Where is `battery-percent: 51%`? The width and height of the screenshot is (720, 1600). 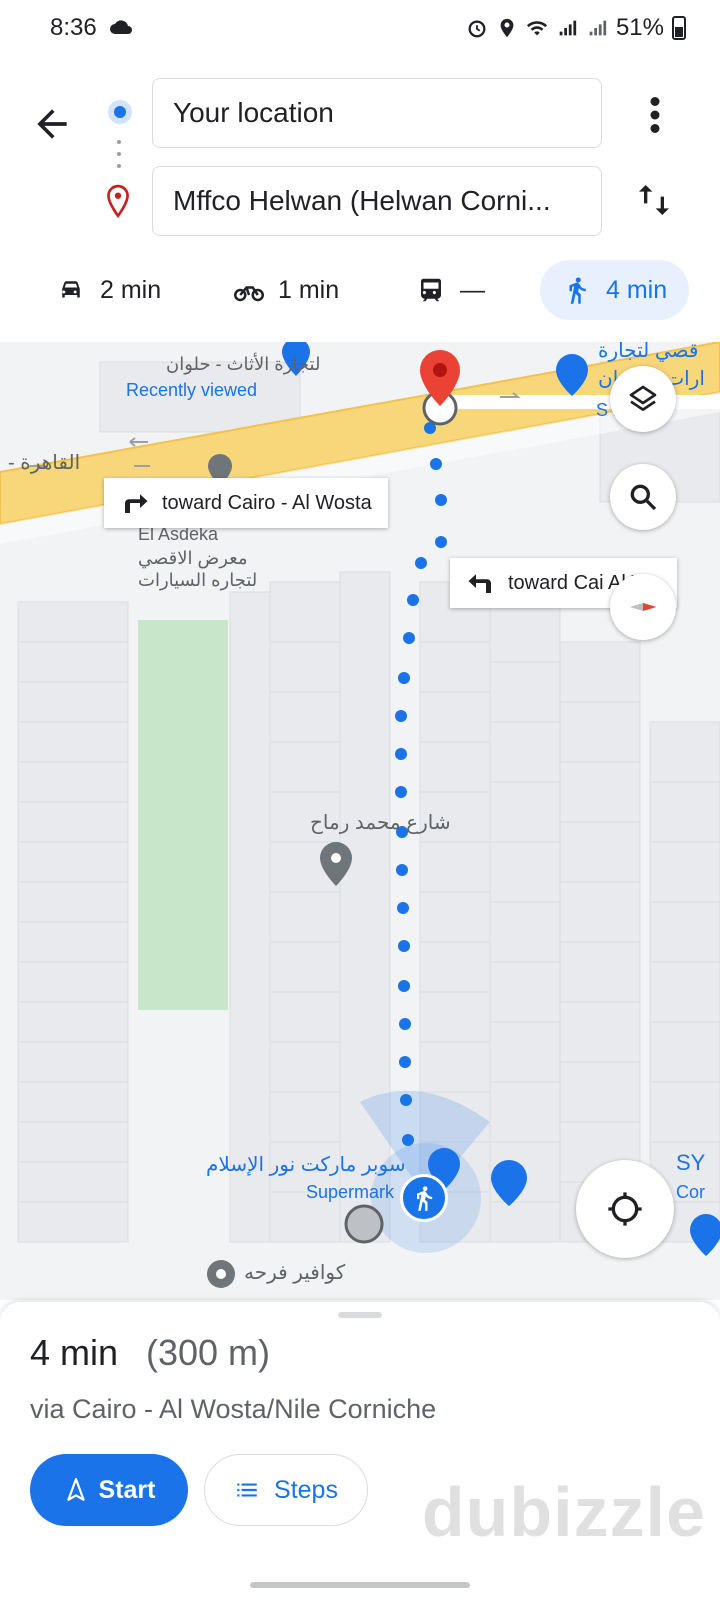
battery-percent: 51% is located at coordinates (639, 27).